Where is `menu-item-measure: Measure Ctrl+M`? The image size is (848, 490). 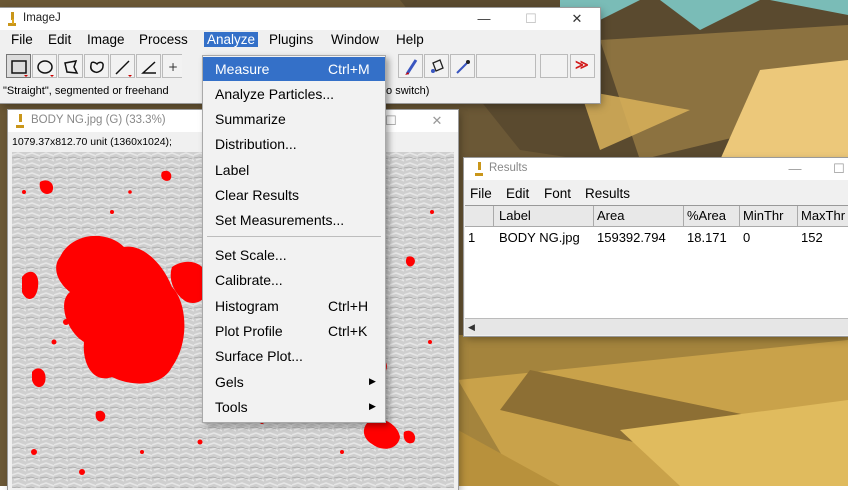 menu-item-measure: Measure Ctrl+M is located at coordinates (294, 69).